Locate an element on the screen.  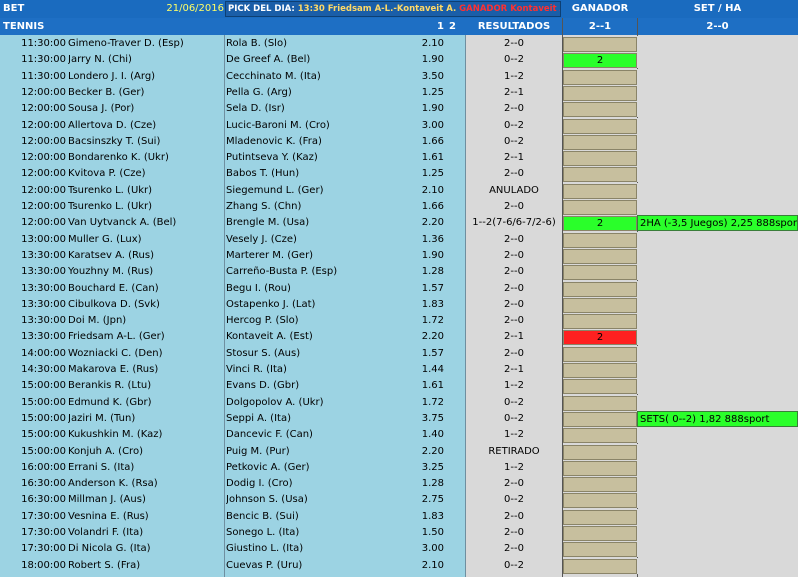
player-2: Kontaveit A. (Est) is located at coordinates (269, 337).